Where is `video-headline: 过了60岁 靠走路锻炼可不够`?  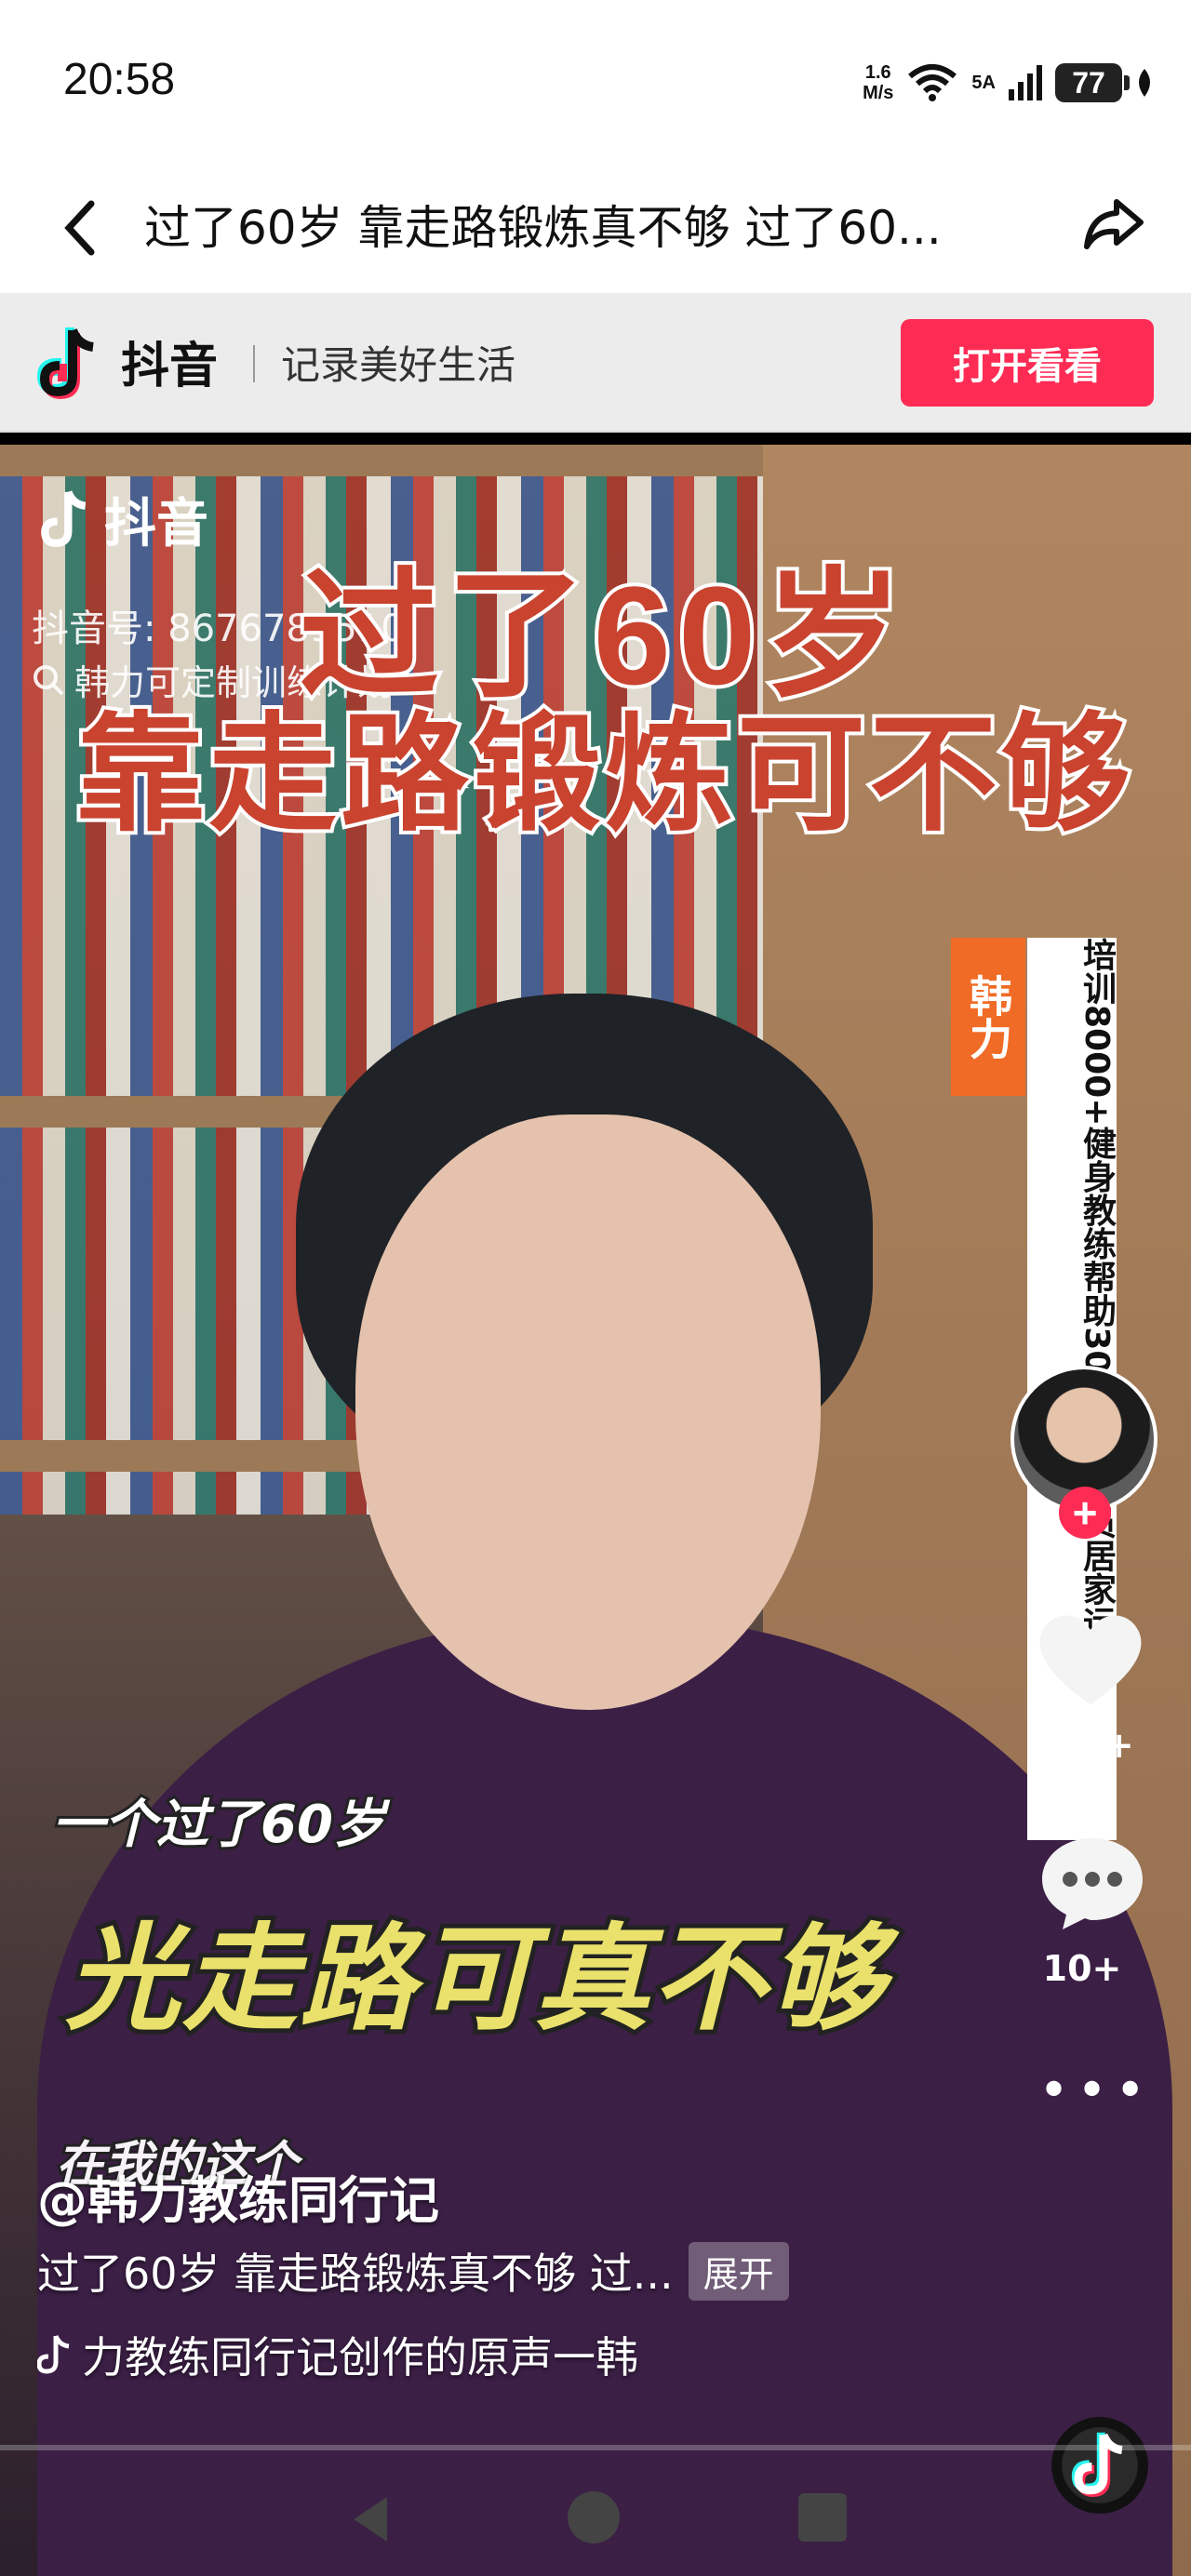
video-headline: 过了60岁 靠走路锻炼可不够 is located at coordinates (603, 702).